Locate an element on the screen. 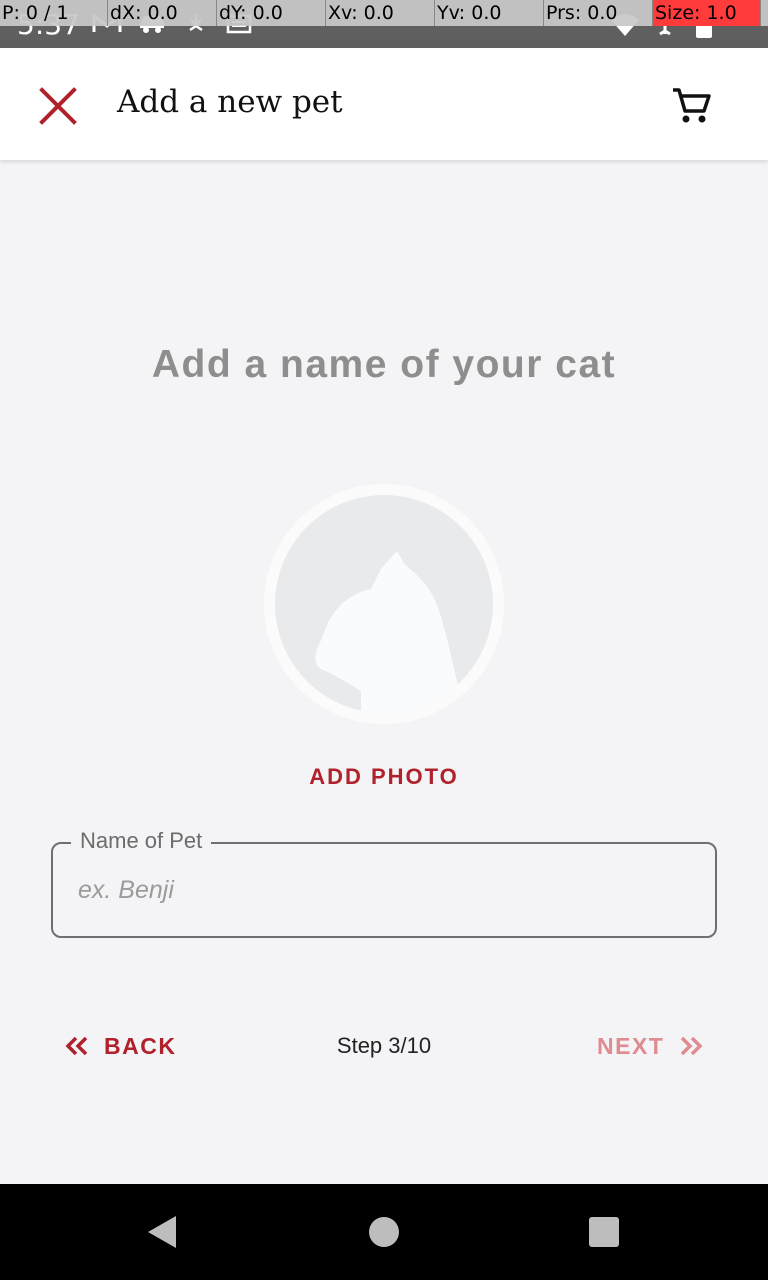  page-title: Add a new pet is located at coordinates (230, 102).